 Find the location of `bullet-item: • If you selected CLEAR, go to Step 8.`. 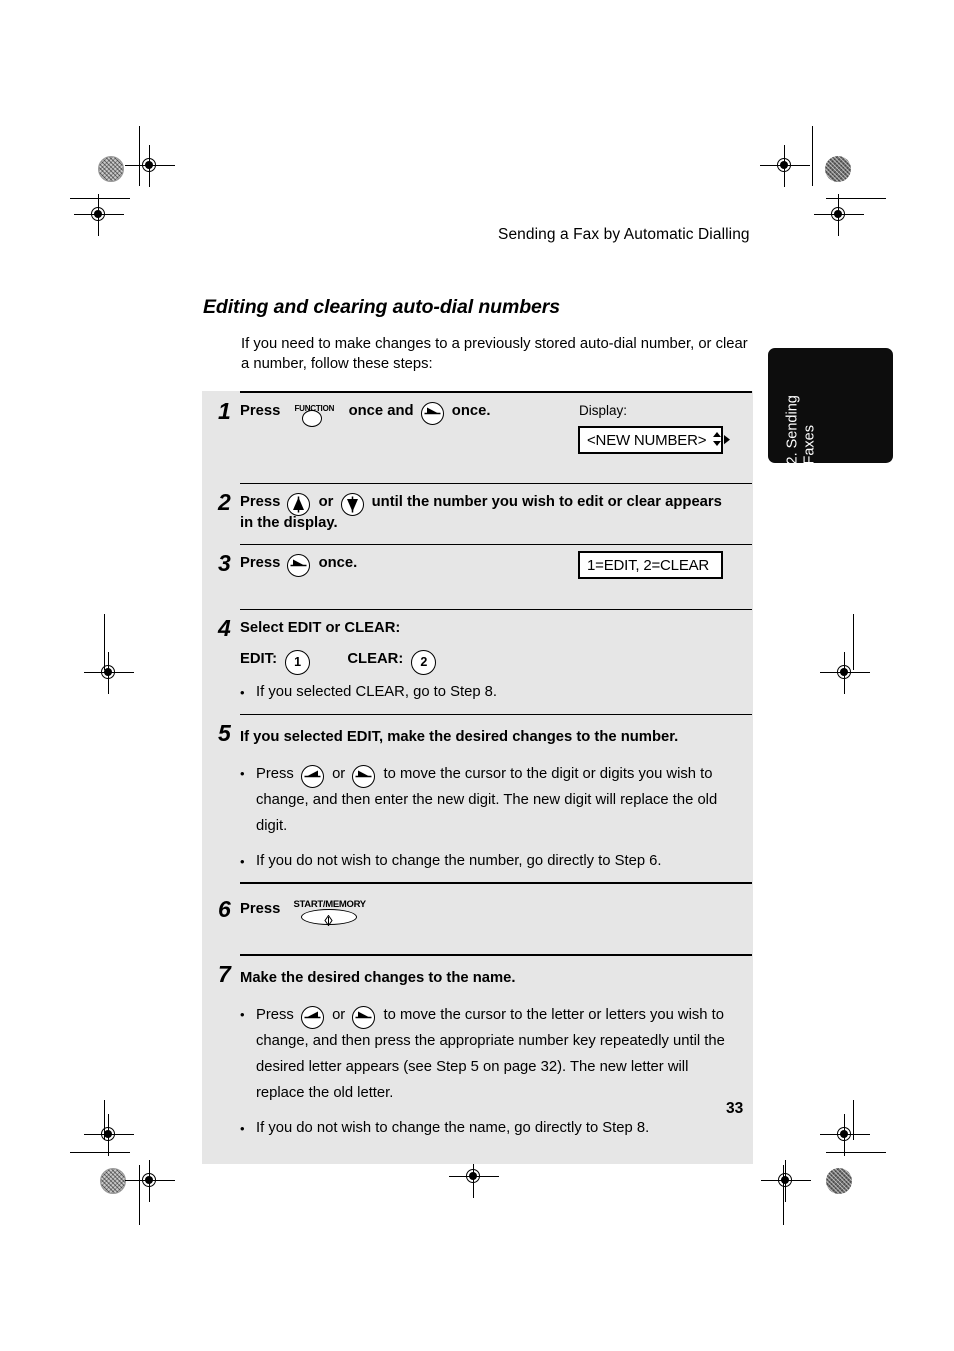

bullet-item: • If you selected CLEAR, go to Step 8. is located at coordinates (491, 693).